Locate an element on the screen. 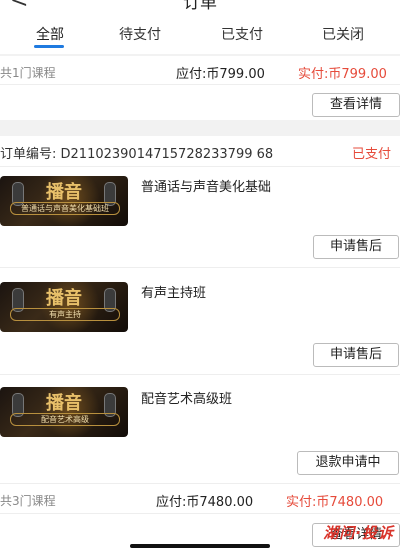 Image resolution: width=400 pixels, height=551 pixels. course-thumbnail: 播音 配音艺术高级 is located at coordinates (64, 412).